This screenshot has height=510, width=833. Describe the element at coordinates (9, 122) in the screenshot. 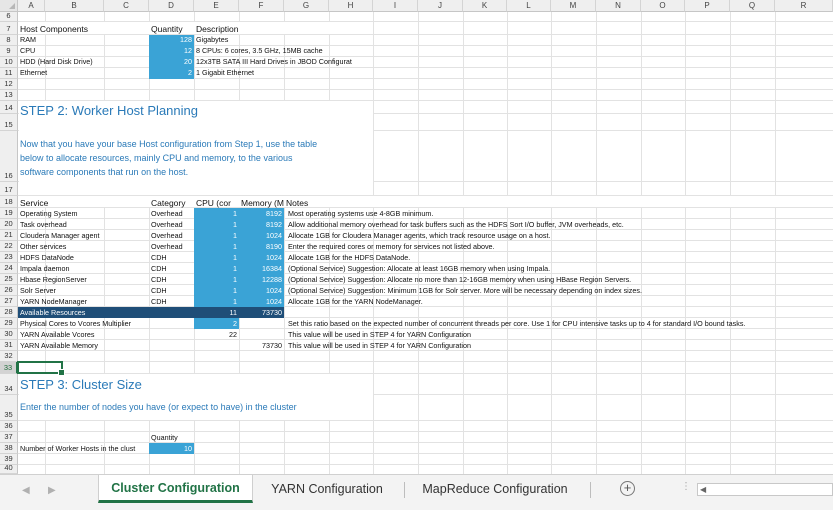

I see `row-header: 15` at that location.